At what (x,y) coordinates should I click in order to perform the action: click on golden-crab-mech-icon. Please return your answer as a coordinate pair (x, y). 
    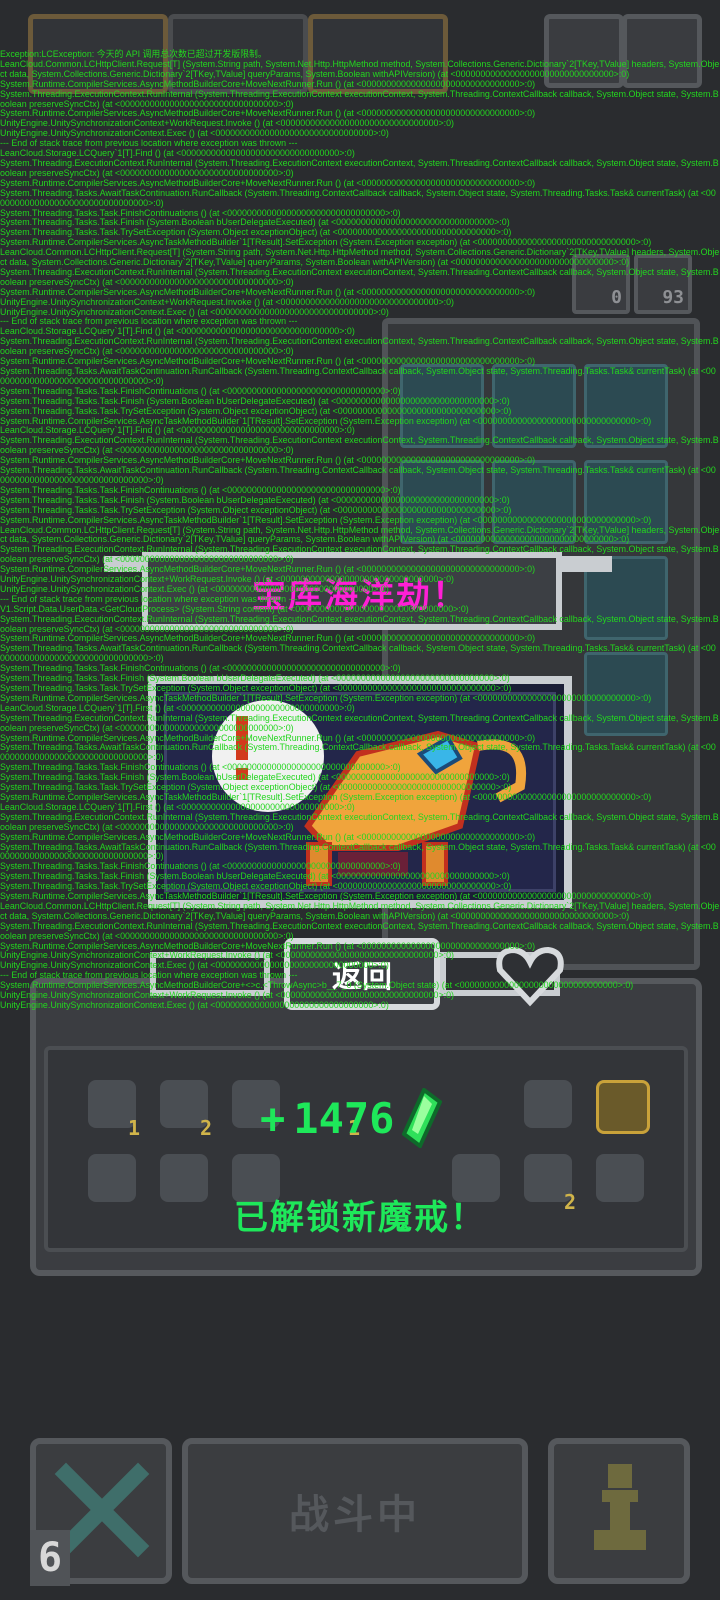
    Looking at the image, I should click on (369, 793).